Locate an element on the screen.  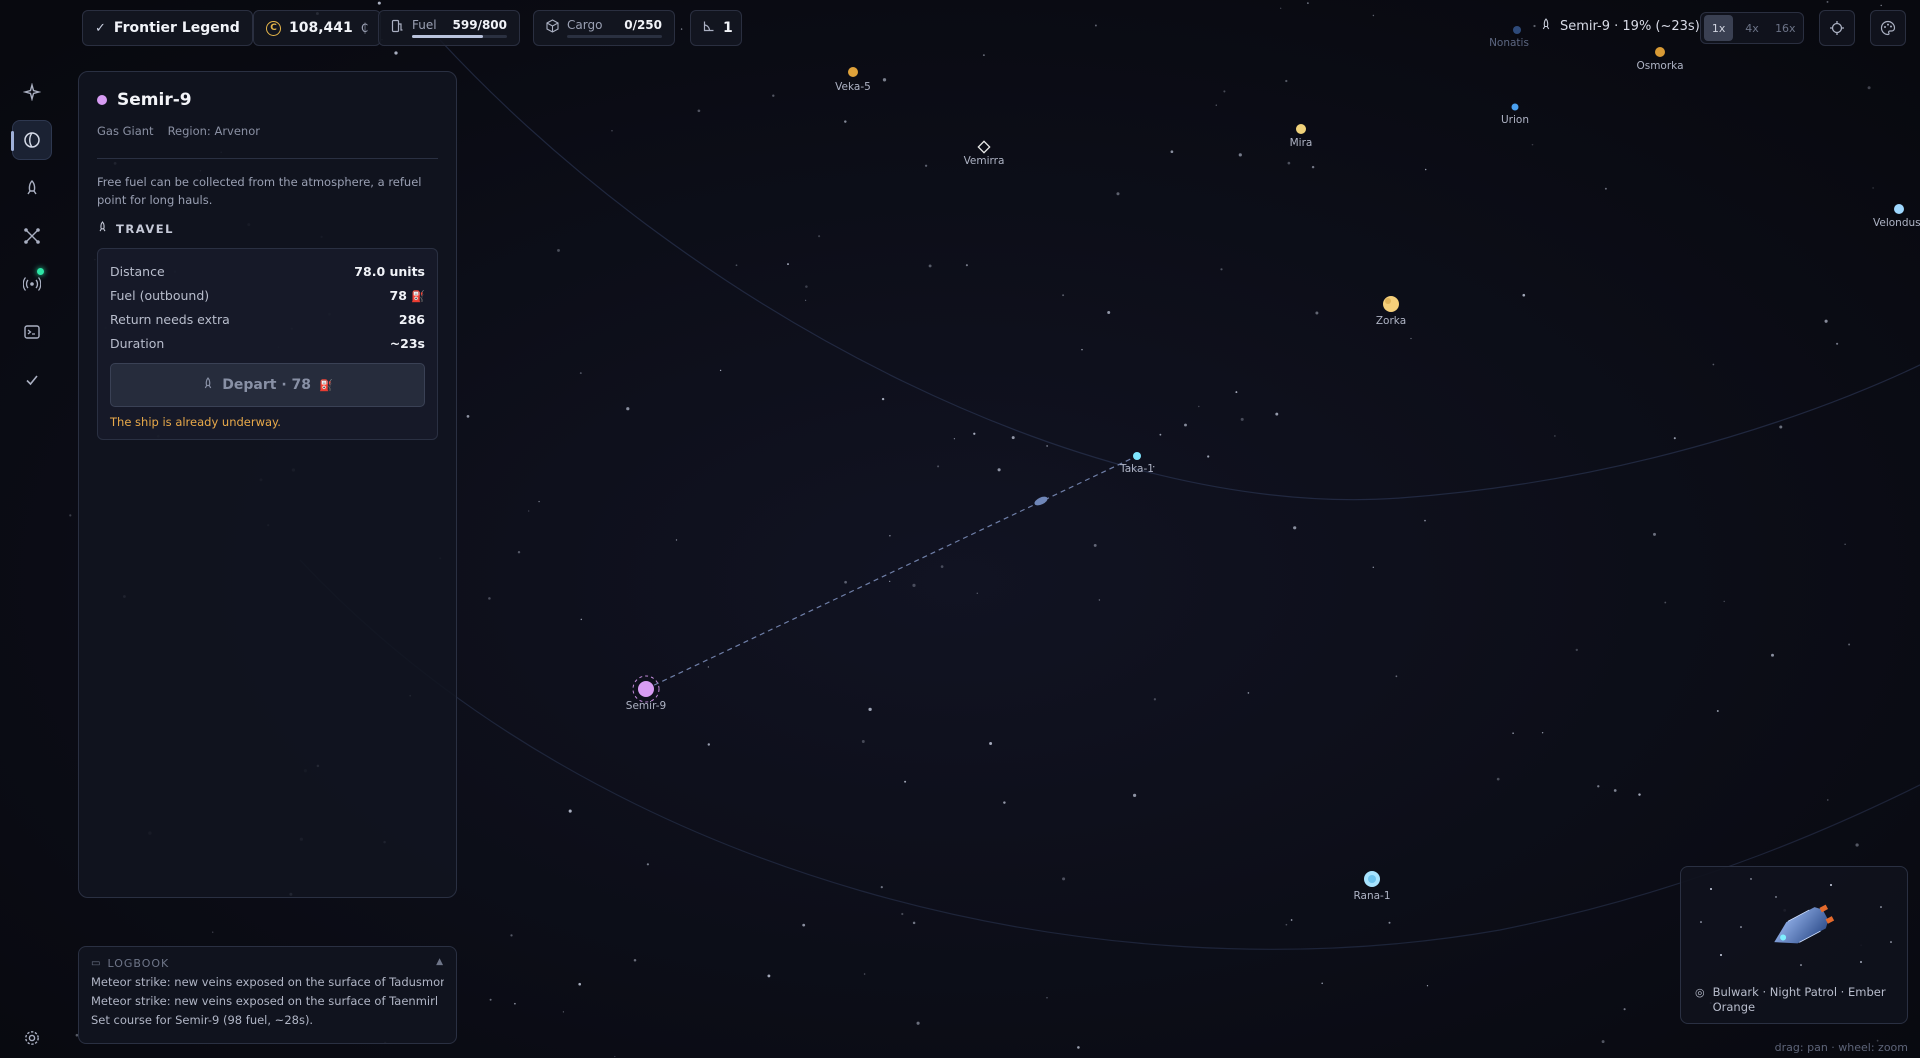
divider is located at coordinates (267, 158).